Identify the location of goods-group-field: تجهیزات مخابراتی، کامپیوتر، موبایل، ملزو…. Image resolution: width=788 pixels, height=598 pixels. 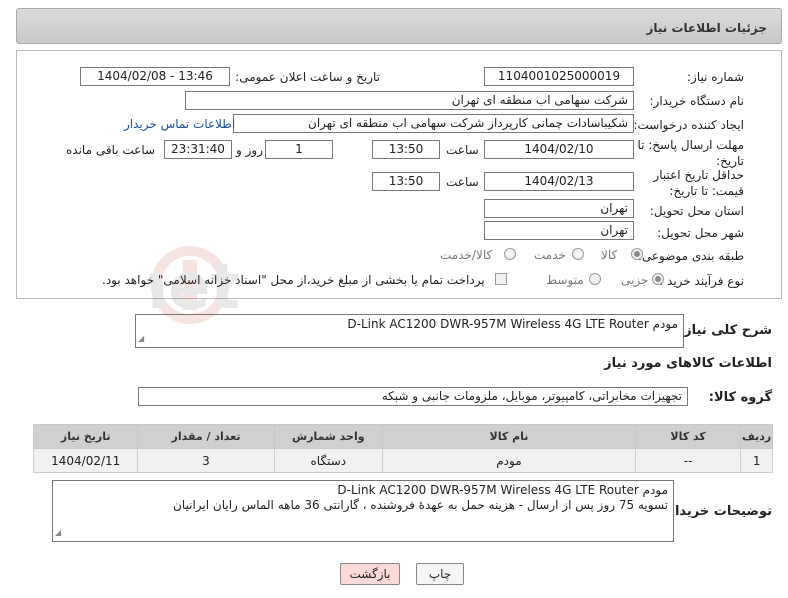
(413, 396).